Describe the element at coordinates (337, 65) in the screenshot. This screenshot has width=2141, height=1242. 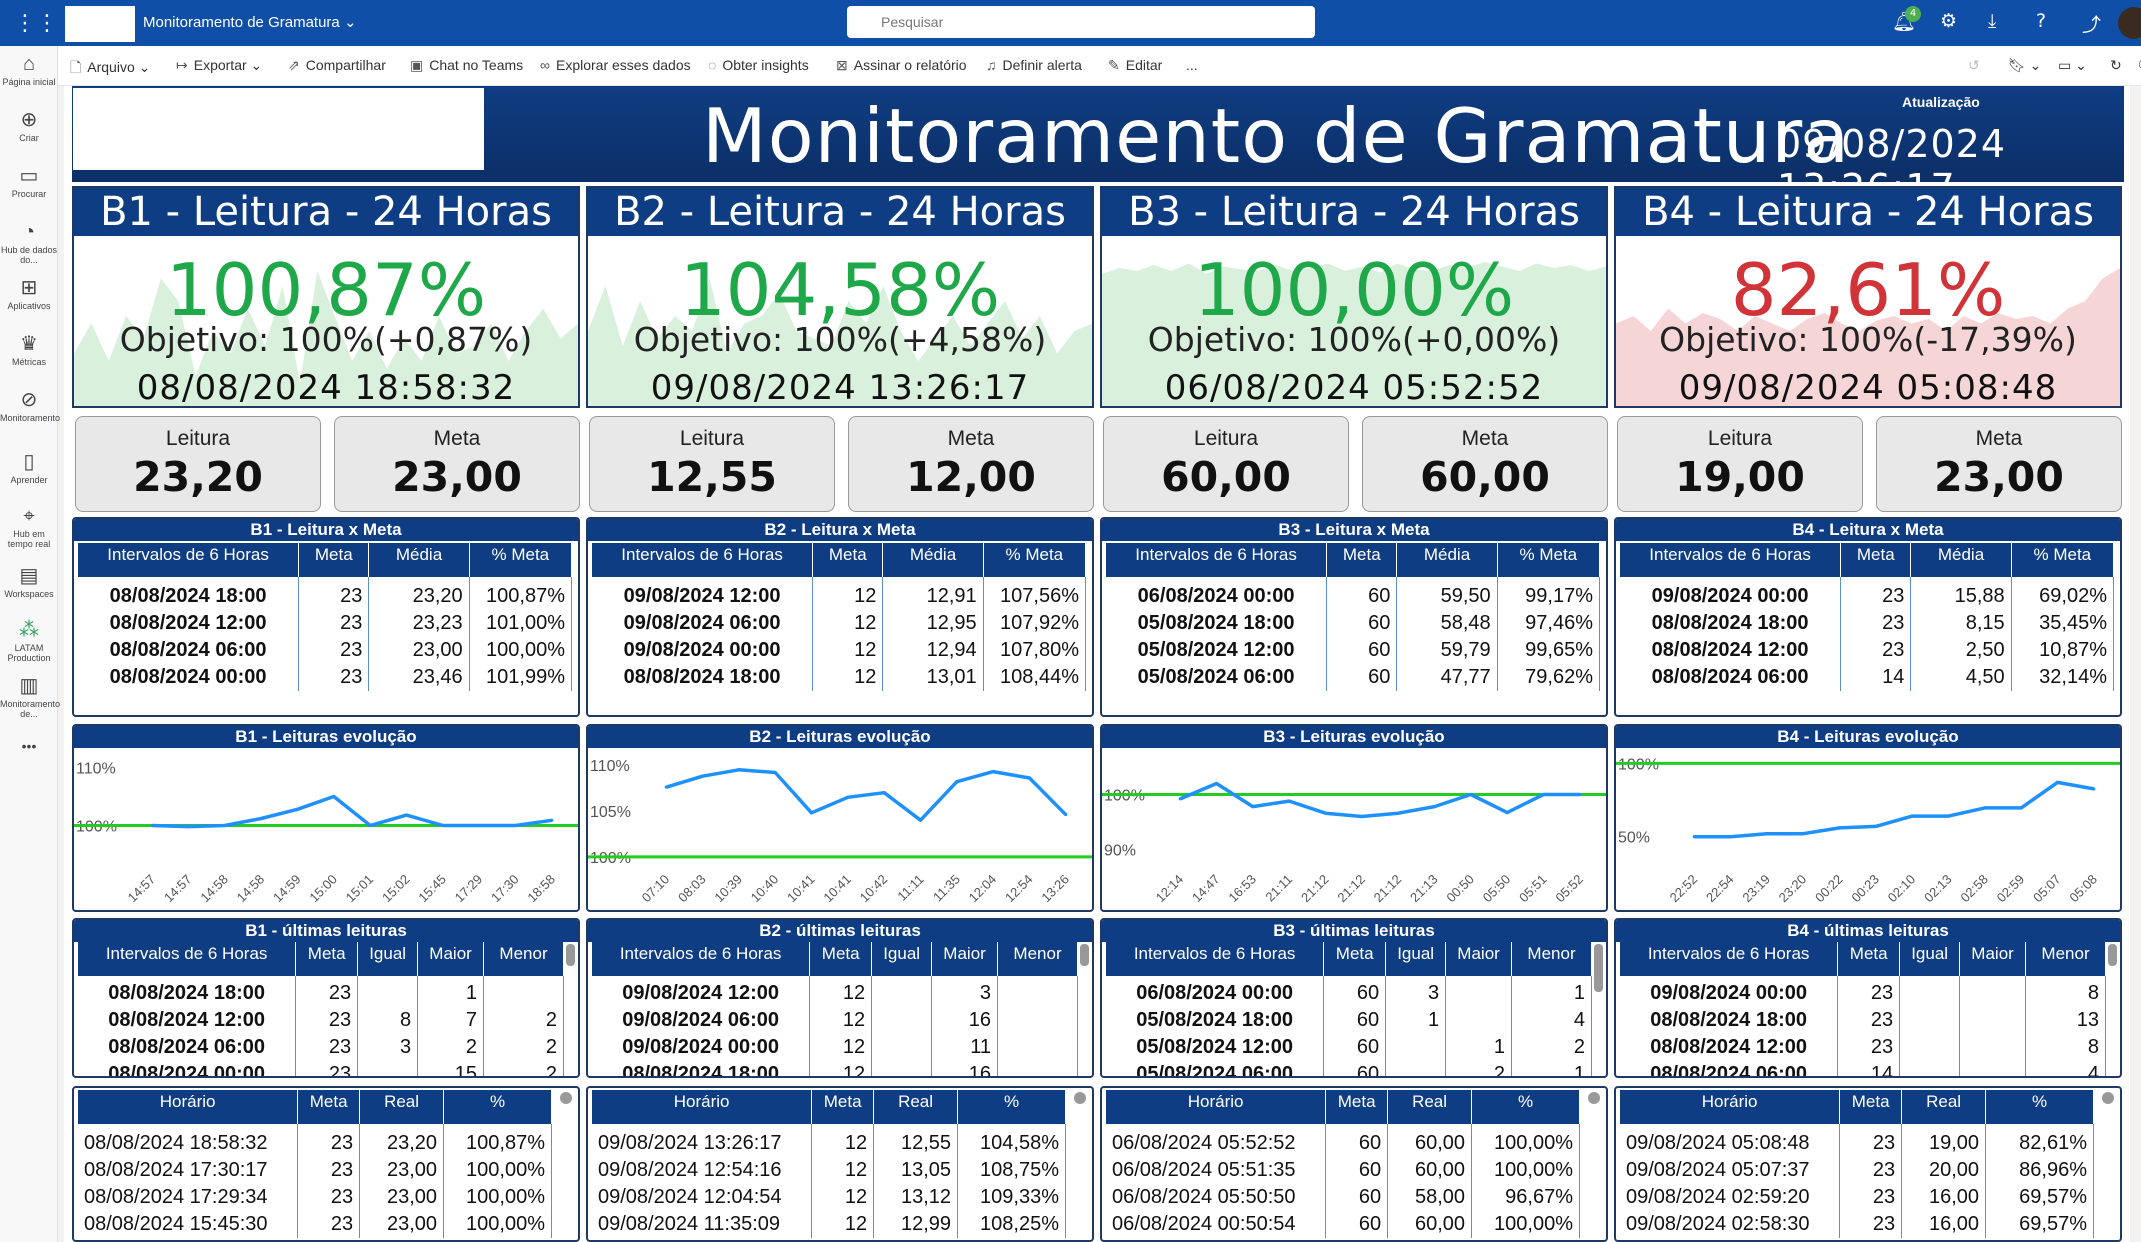
I see `share-button: ⇗ Compartilhar` at that location.